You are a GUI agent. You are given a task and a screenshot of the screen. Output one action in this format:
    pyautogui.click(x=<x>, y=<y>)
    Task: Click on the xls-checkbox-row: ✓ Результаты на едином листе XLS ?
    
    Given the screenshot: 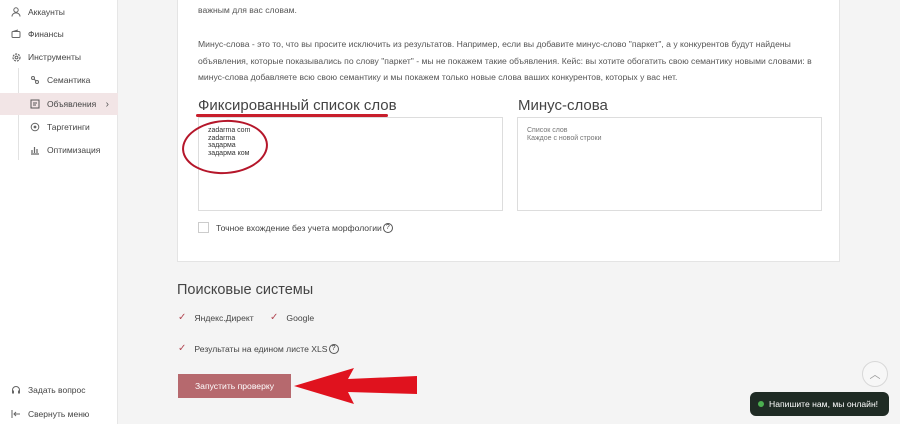 What is the action you would take?
    pyautogui.click(x=258, y=348)
    